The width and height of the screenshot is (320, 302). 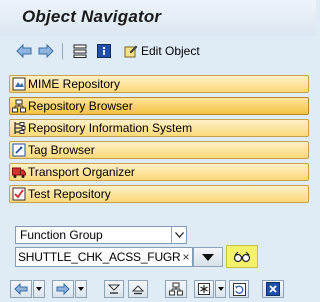 I want to click on close-button, so click(x=273, y=289).